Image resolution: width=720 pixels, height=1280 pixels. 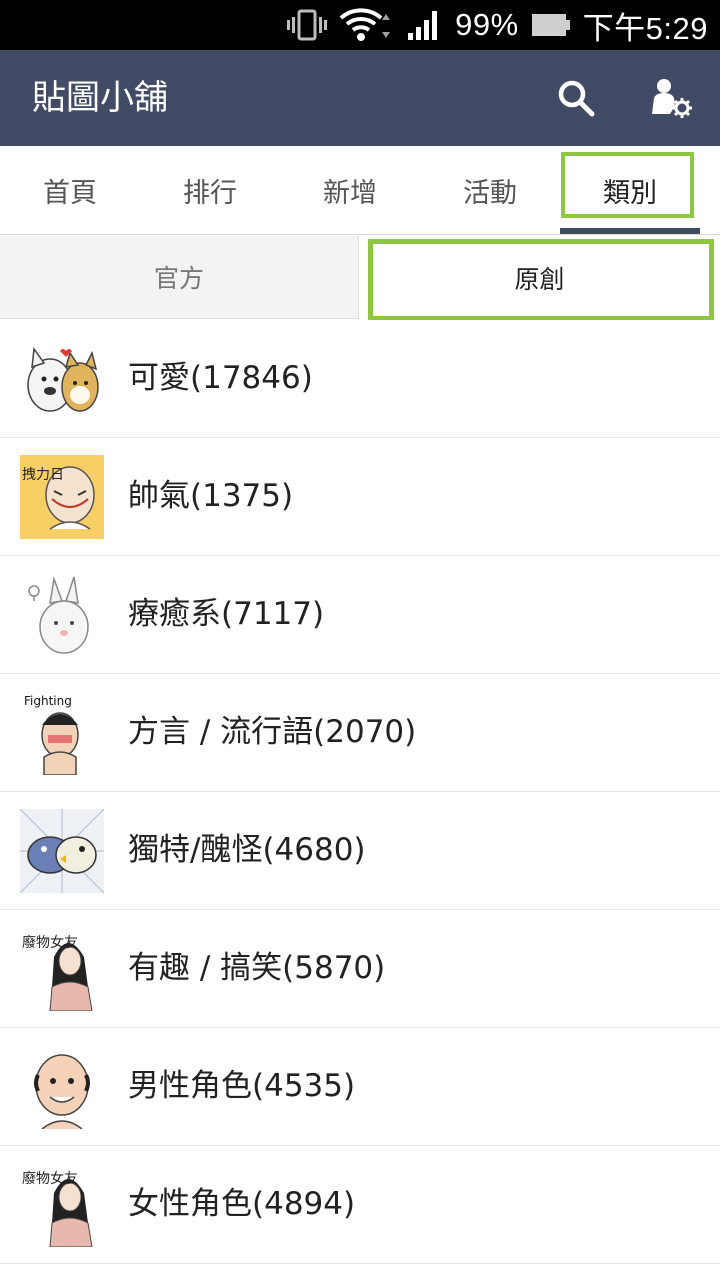 What do you see at coordinates (630, 231) in the screenshot?
I see `active-tab-indicator` at bounding box center [630, 231].